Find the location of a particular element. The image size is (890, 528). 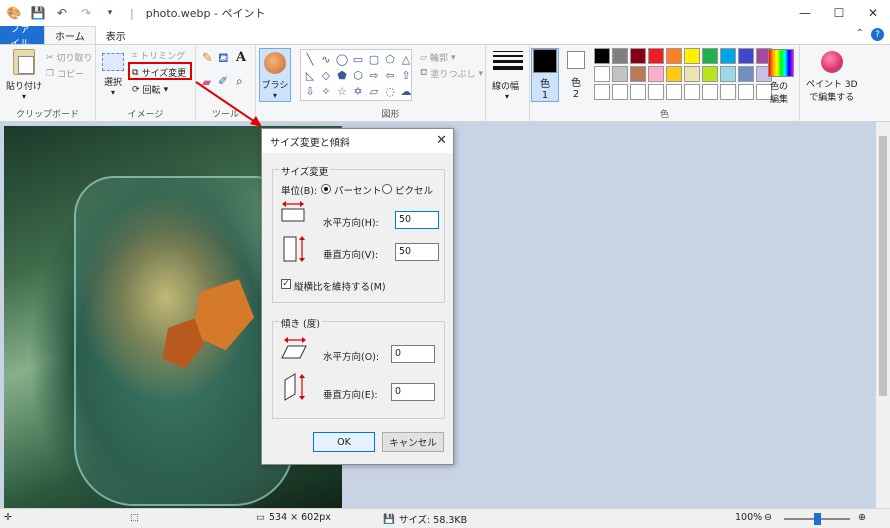

diamond-shape-icon: ◇ is located at coordinates (326, 75).